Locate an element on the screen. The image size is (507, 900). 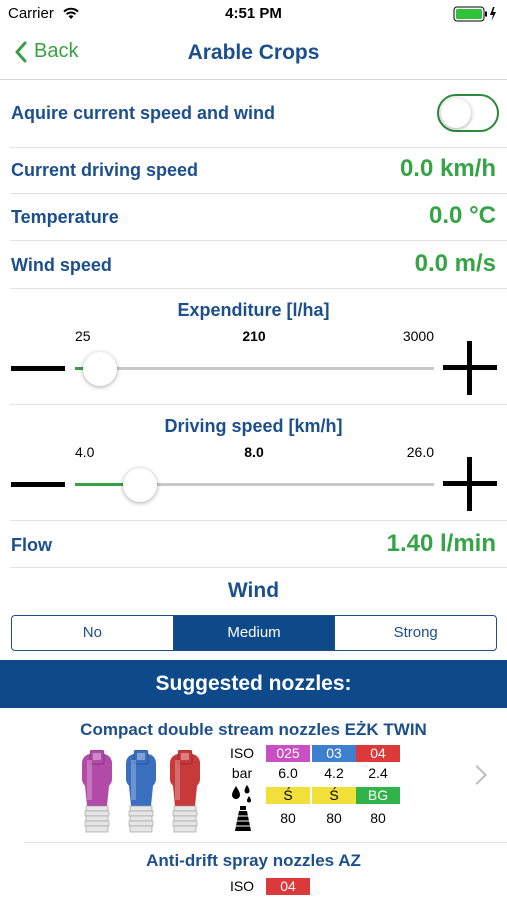
bar-value: 6.0 is located at coordinates (288, 773).